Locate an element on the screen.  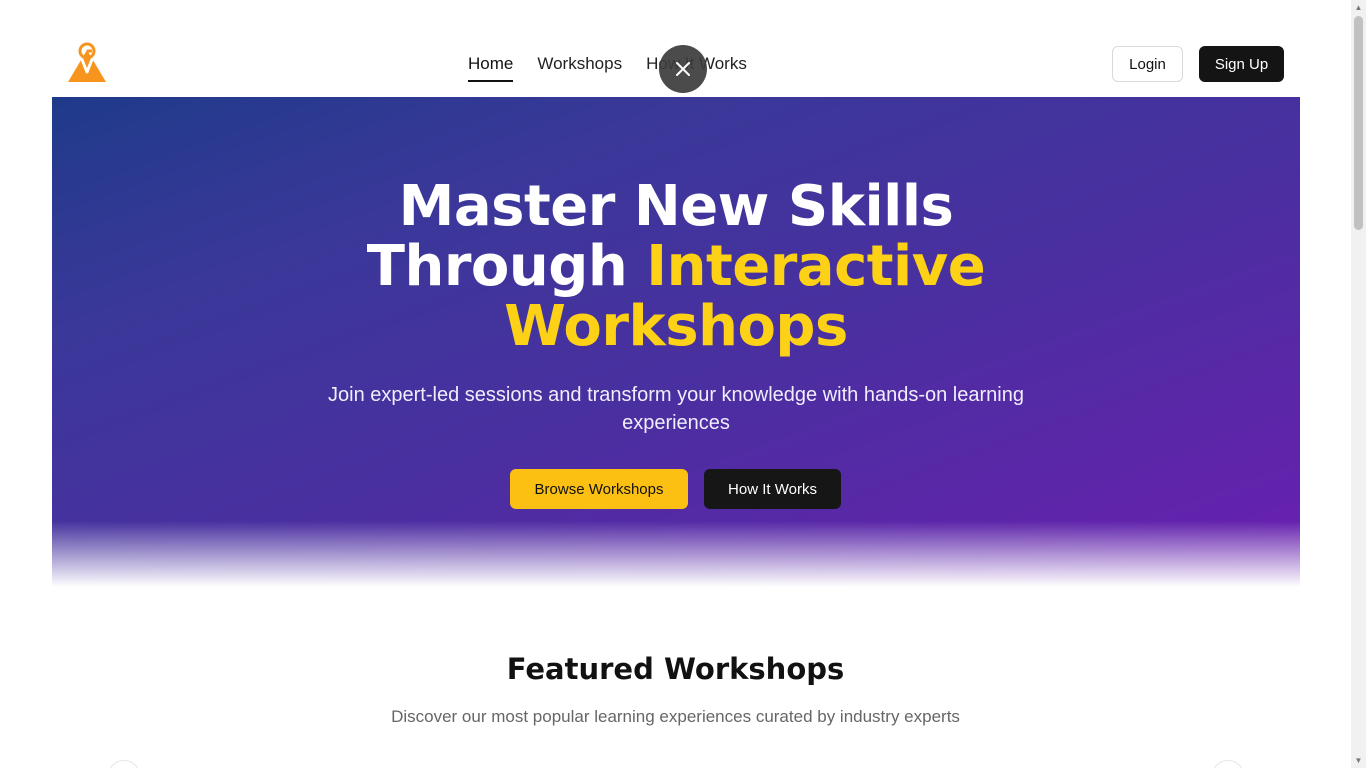
hero-fade is located at coordinates (676, 554).